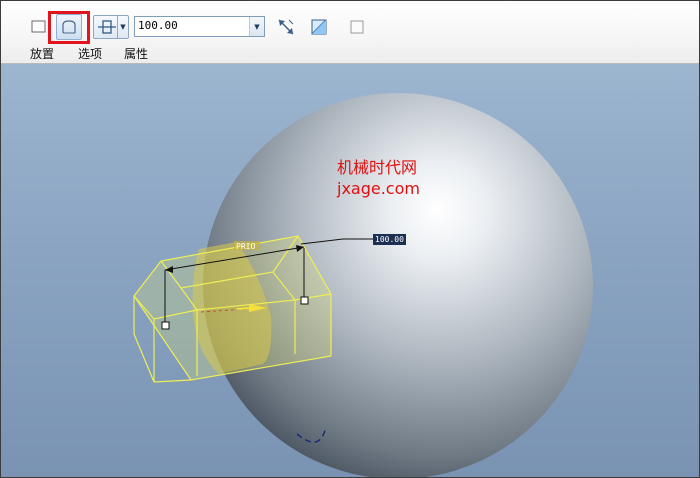 Image resolution: width=700 pixels, height=478 pixels. I want to click on flip-direction-icon, so click(286, 27).